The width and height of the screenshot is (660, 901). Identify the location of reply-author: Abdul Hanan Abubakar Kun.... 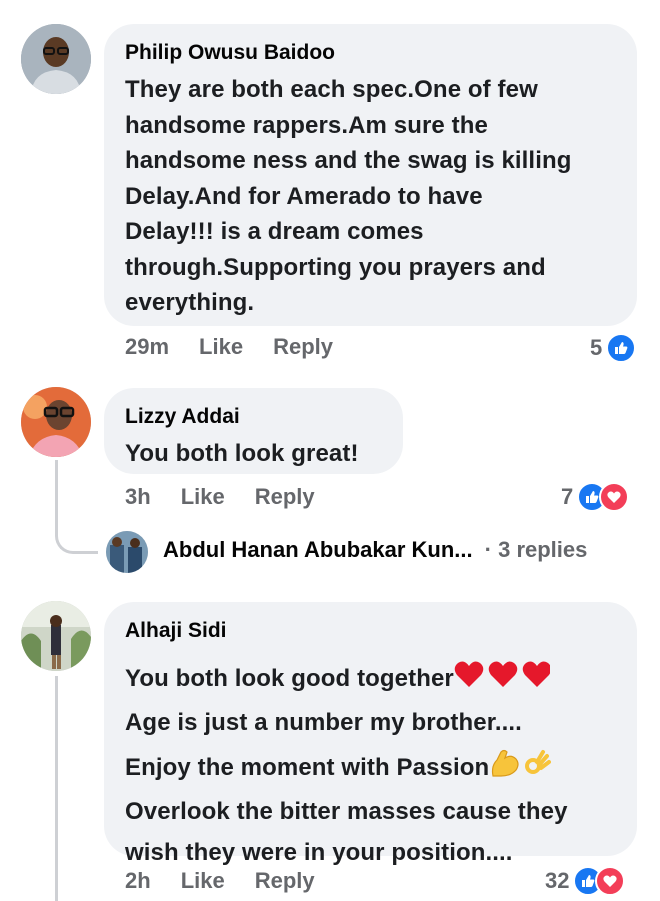
(318, 549).